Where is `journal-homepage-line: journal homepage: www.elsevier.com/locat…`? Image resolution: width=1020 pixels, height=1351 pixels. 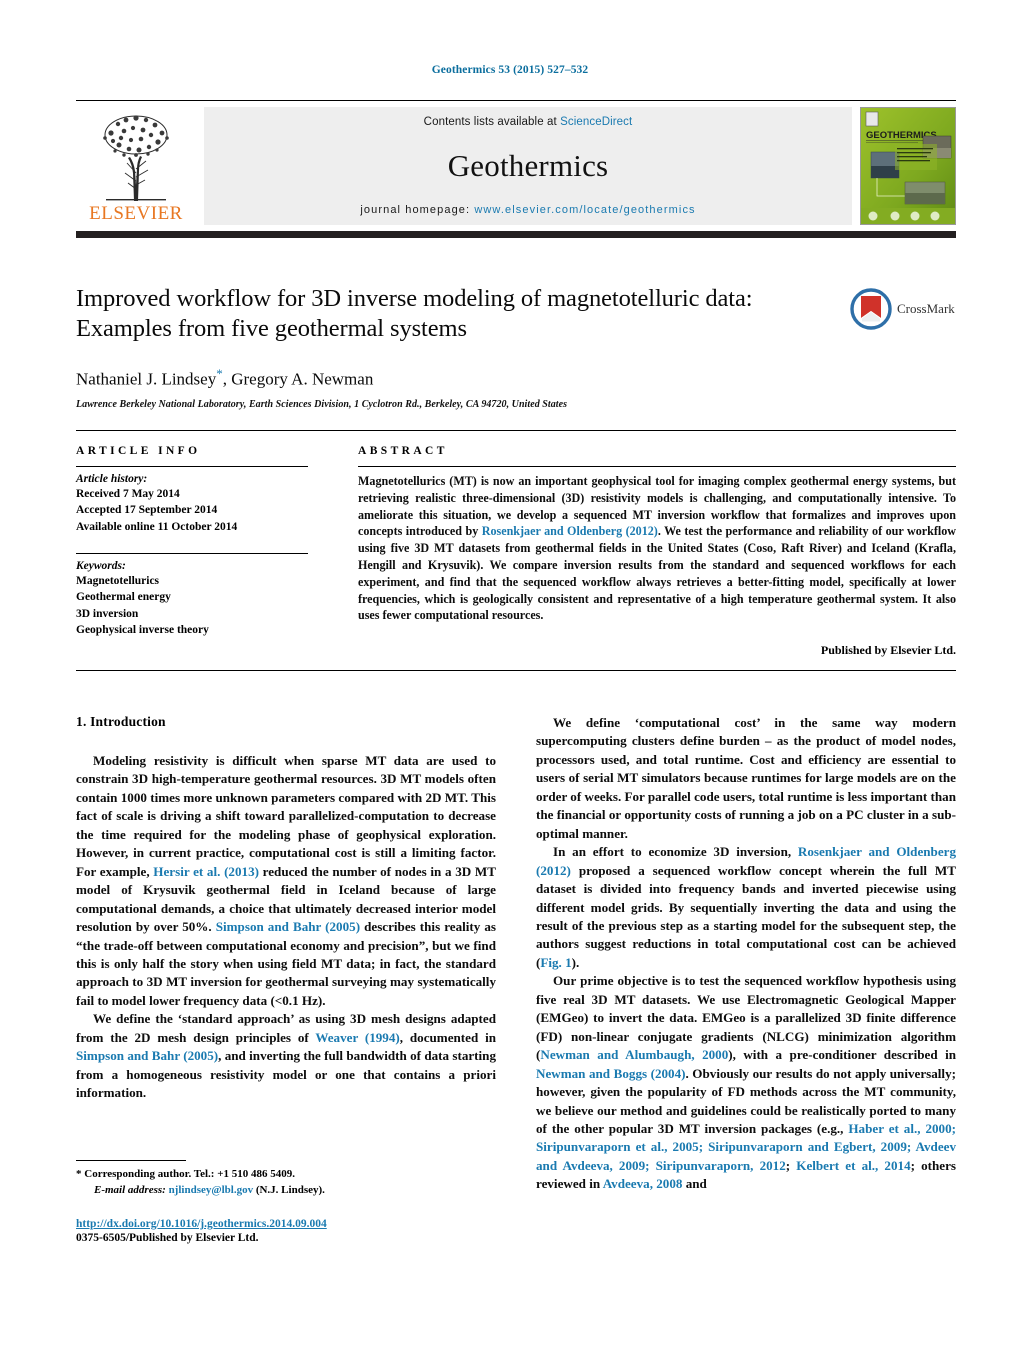 journal-homepage-line: journal homepage: www.elsevier.com/locat… is located at coordinates (527, 210).